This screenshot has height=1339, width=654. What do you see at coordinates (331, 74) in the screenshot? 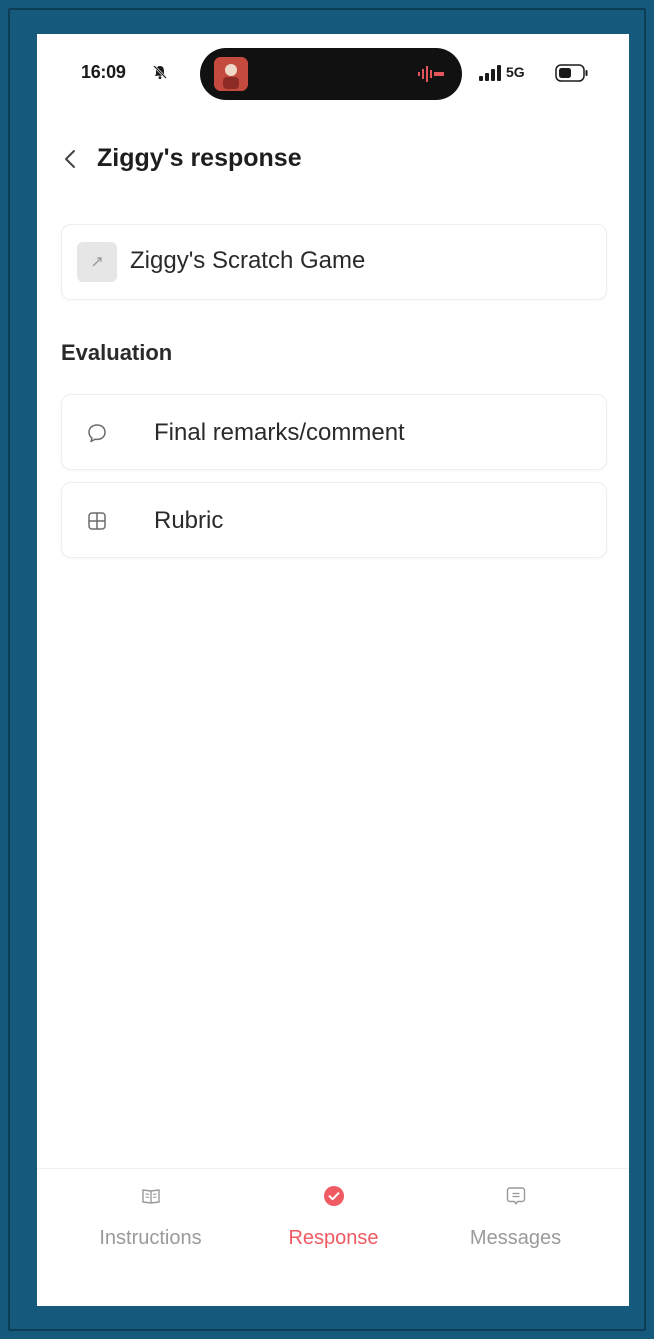
I see `dynamic-island` at bounding box center [331, 74].